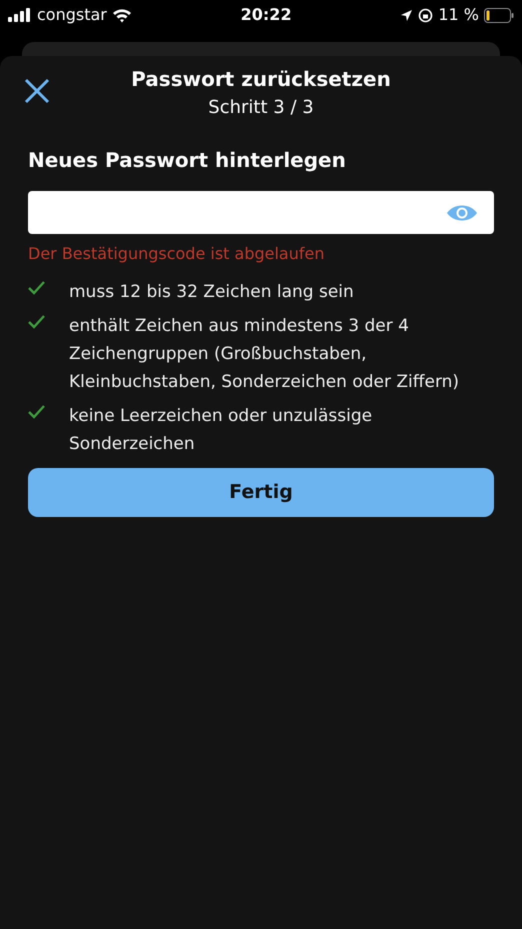  Describe the element at coordinates (211, 292) in the screenshot. I see `password-rule: muss 12 bis 32 Zeichen lang sein` at that location.